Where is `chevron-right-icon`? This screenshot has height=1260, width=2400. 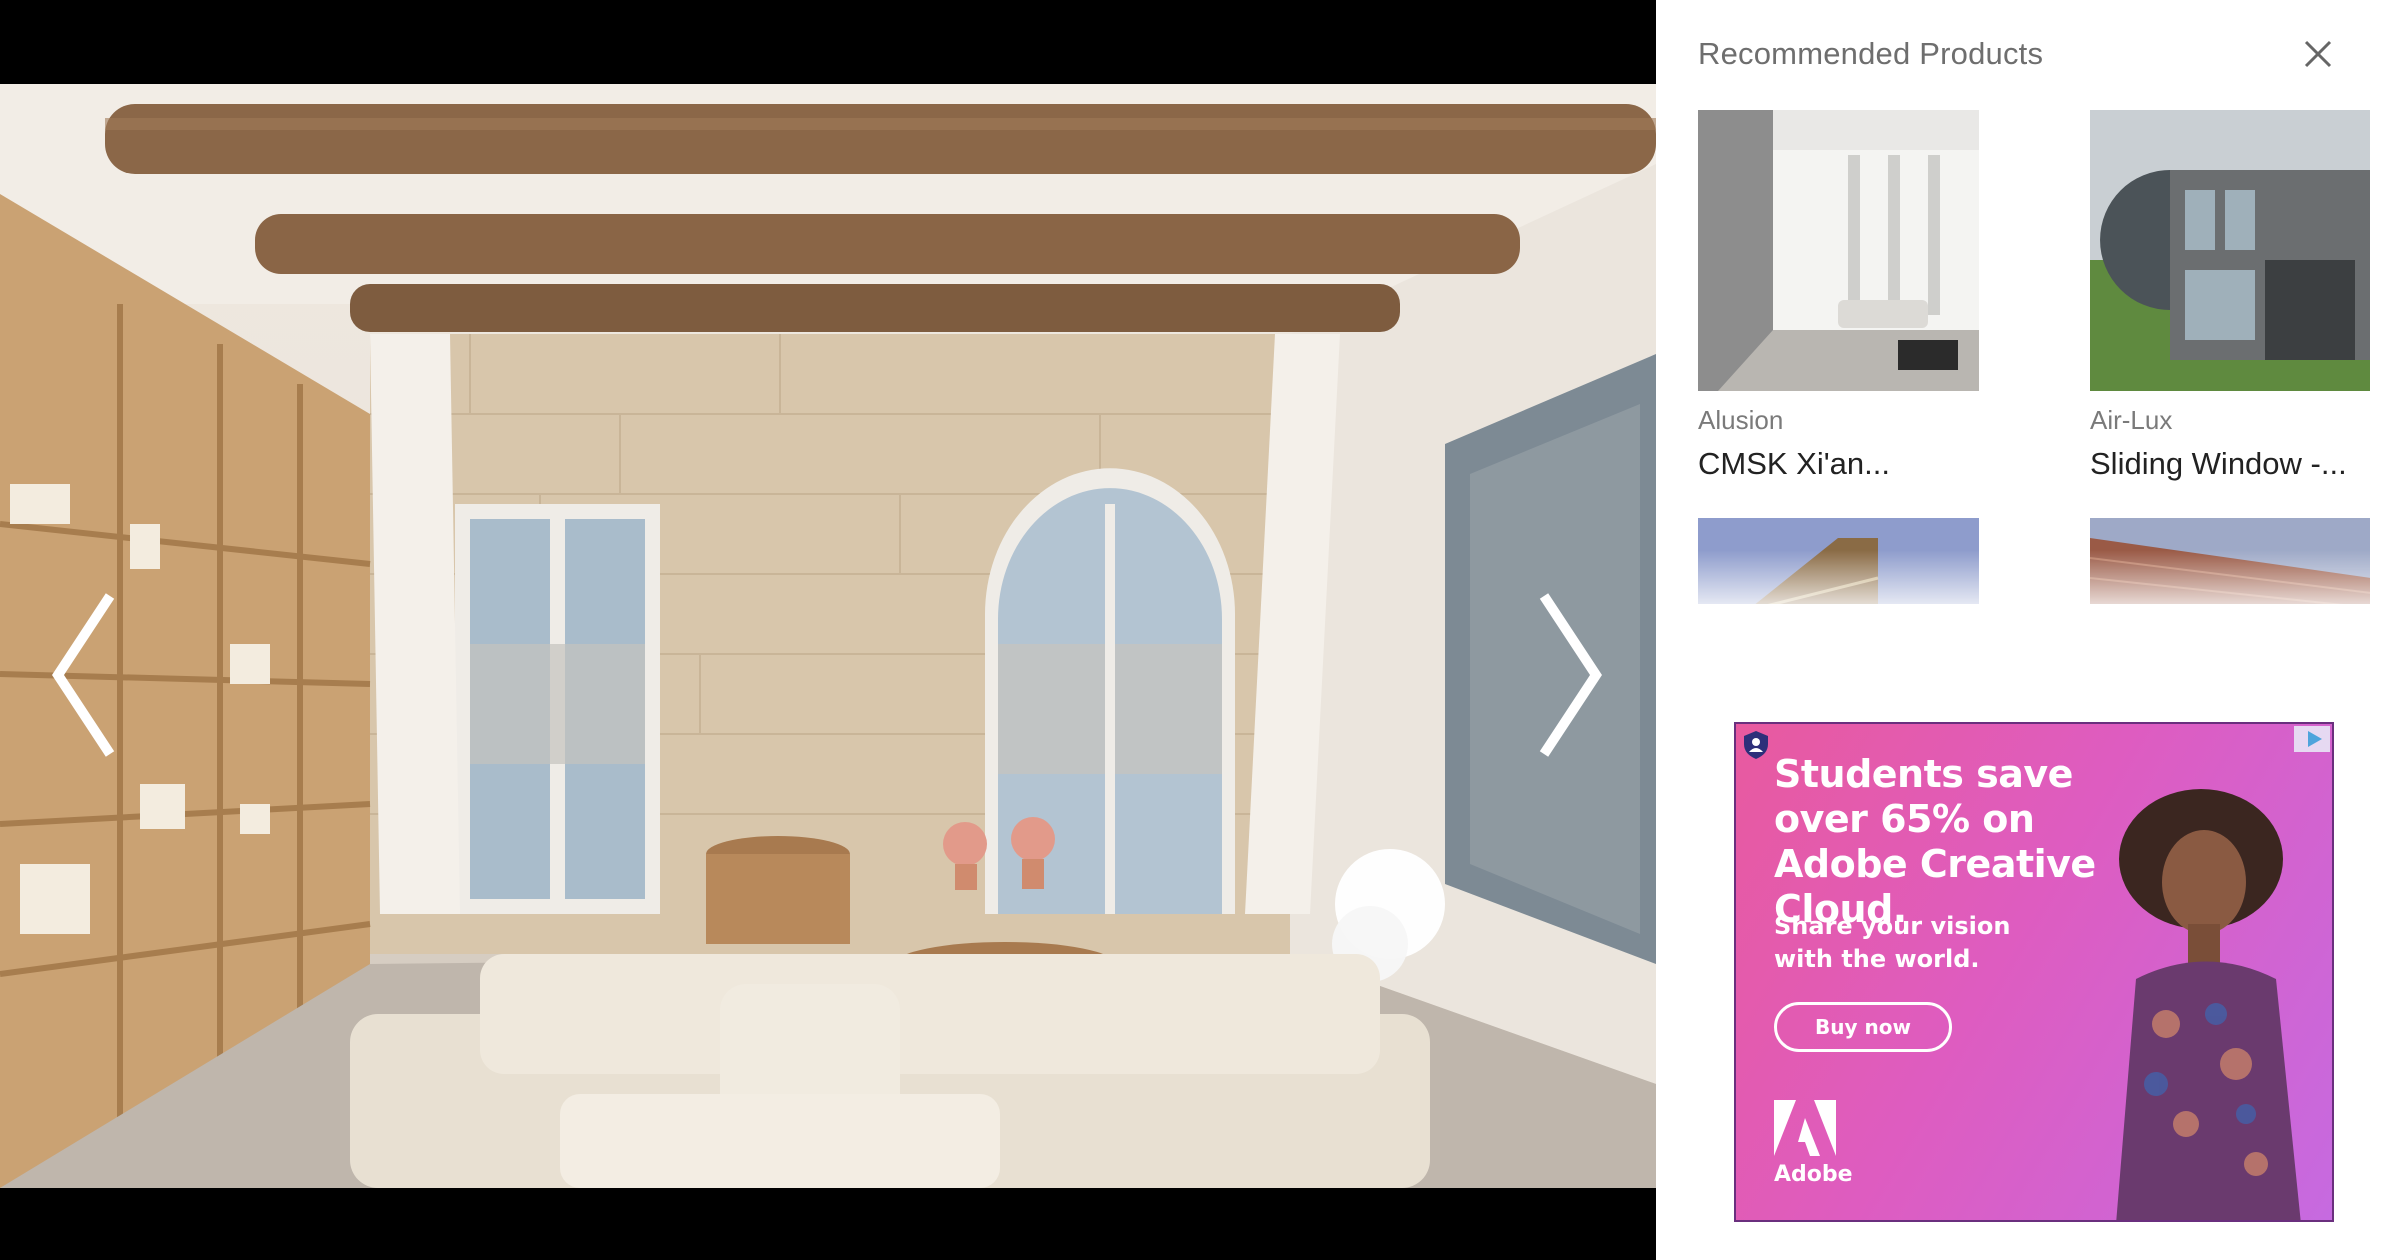
chevron-right-icon is located at coordinates (1570, 675).